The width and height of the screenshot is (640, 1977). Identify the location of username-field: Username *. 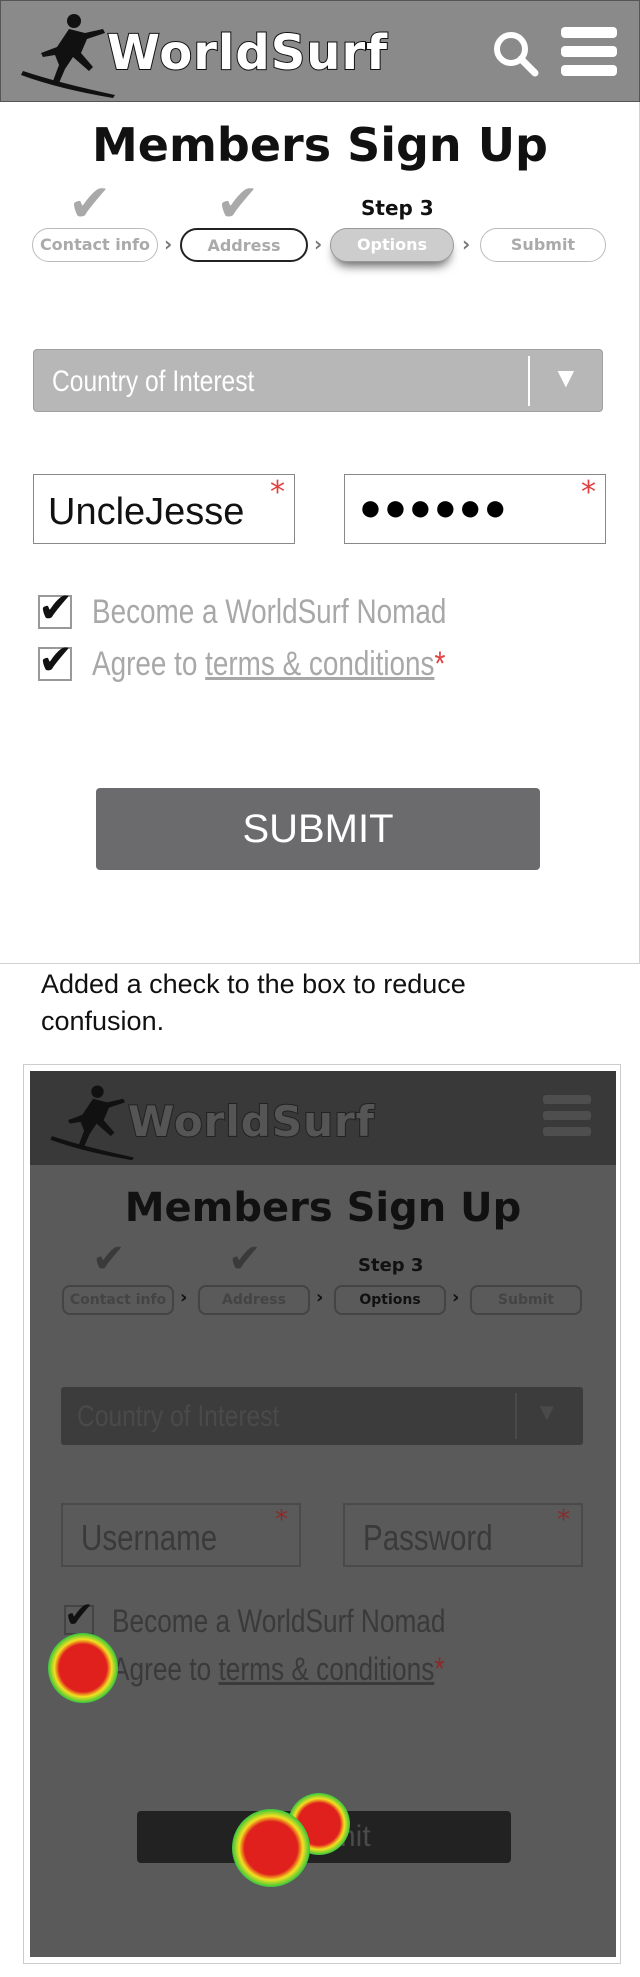
(181, 1535).